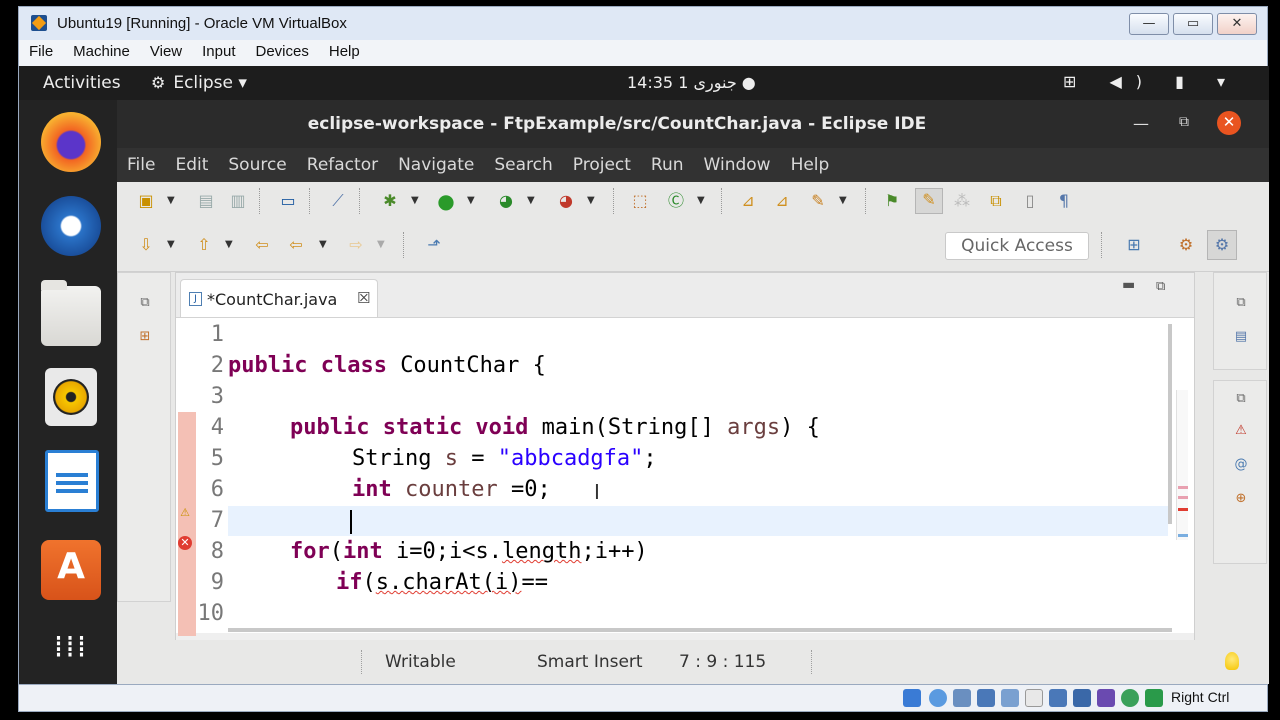 The height and width of the screenshot is (720, 1280). I want to click on eclipse-close-icon: ✕, so click(1229, 123).